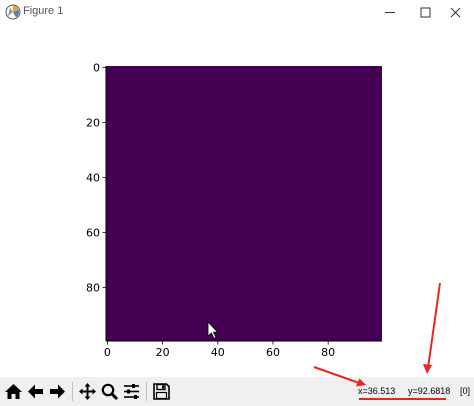  I want to click on cursor-x-coordinate: x=36.513, so click(377, 391).